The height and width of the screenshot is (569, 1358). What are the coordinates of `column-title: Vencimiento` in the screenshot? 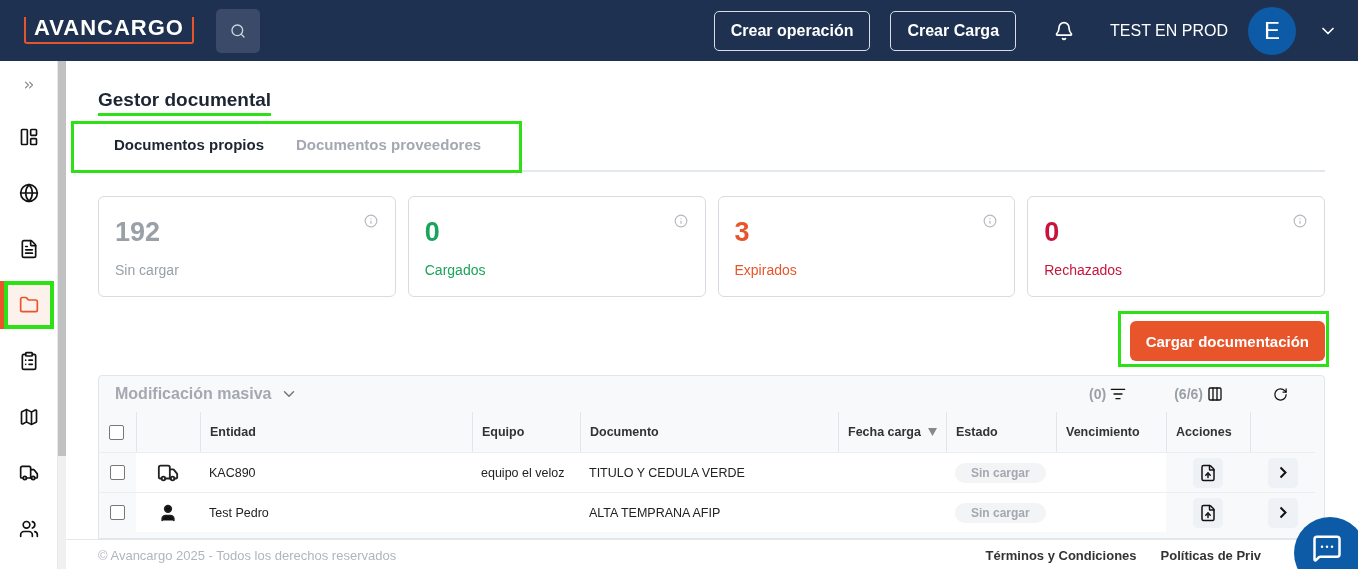 It's located at (1103, 432).